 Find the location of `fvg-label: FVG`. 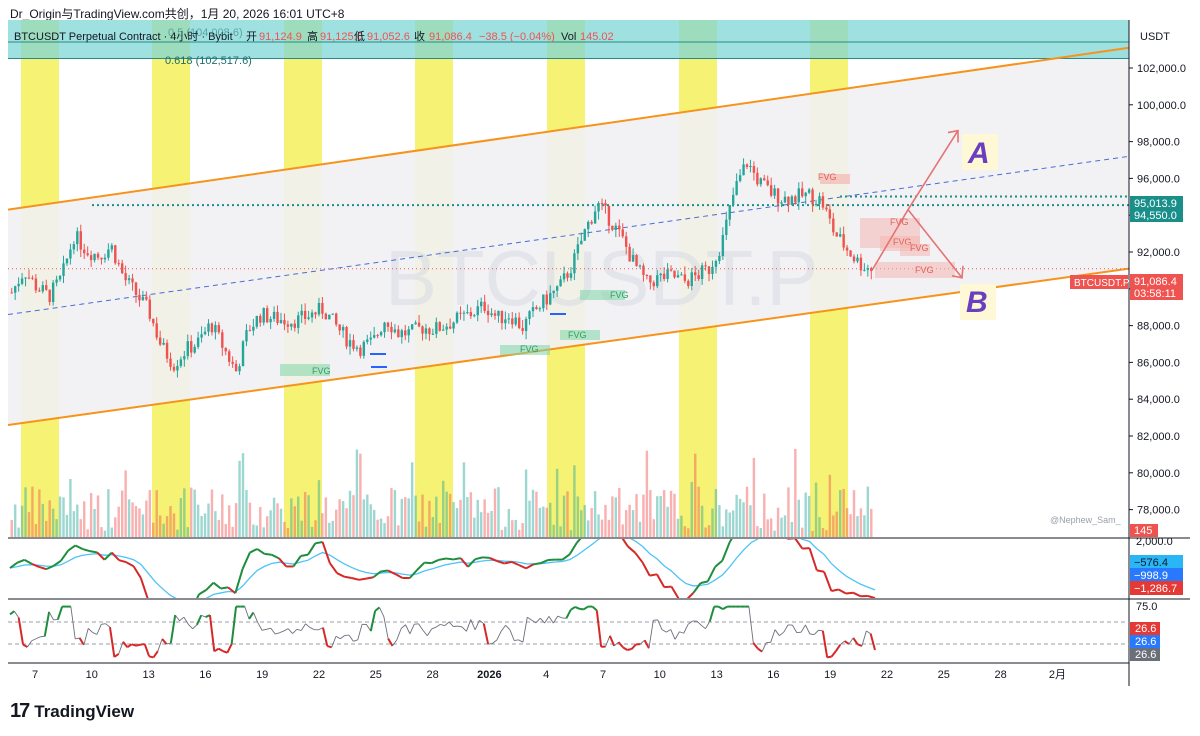

fvg-label: FVG is located at coordinates (619, 295).